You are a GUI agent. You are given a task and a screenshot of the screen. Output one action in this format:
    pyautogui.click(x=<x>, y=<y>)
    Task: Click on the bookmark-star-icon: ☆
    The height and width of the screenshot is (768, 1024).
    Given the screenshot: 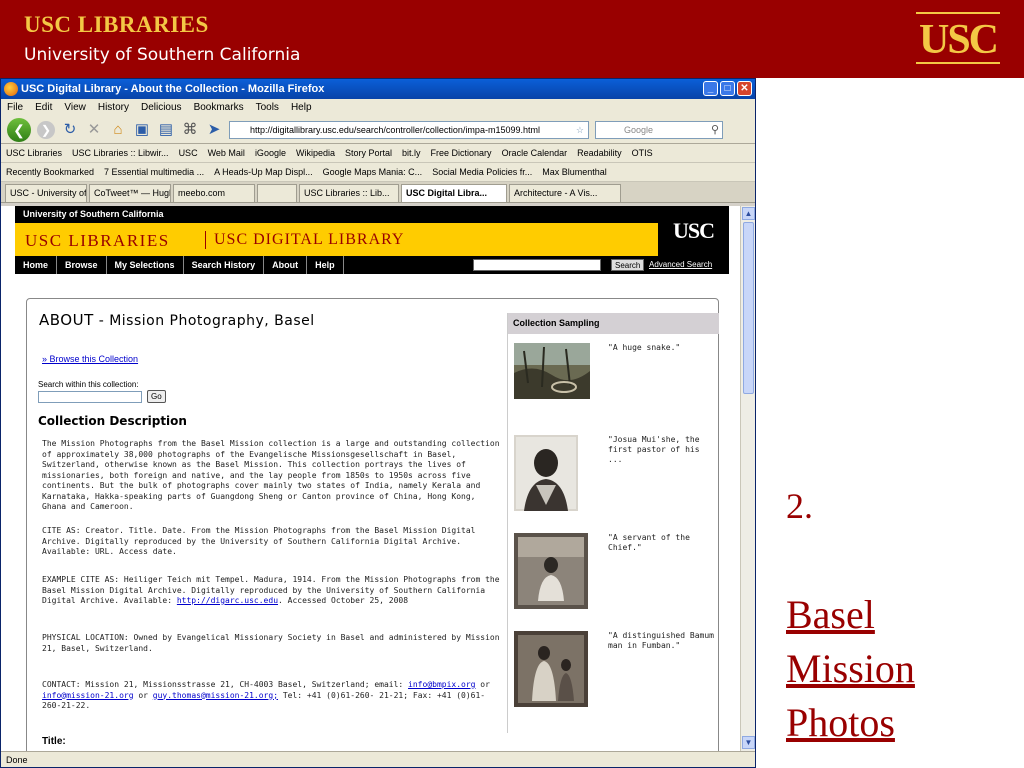 What is the action you would take?
    pyautogui.click(x=580, y=130)
    